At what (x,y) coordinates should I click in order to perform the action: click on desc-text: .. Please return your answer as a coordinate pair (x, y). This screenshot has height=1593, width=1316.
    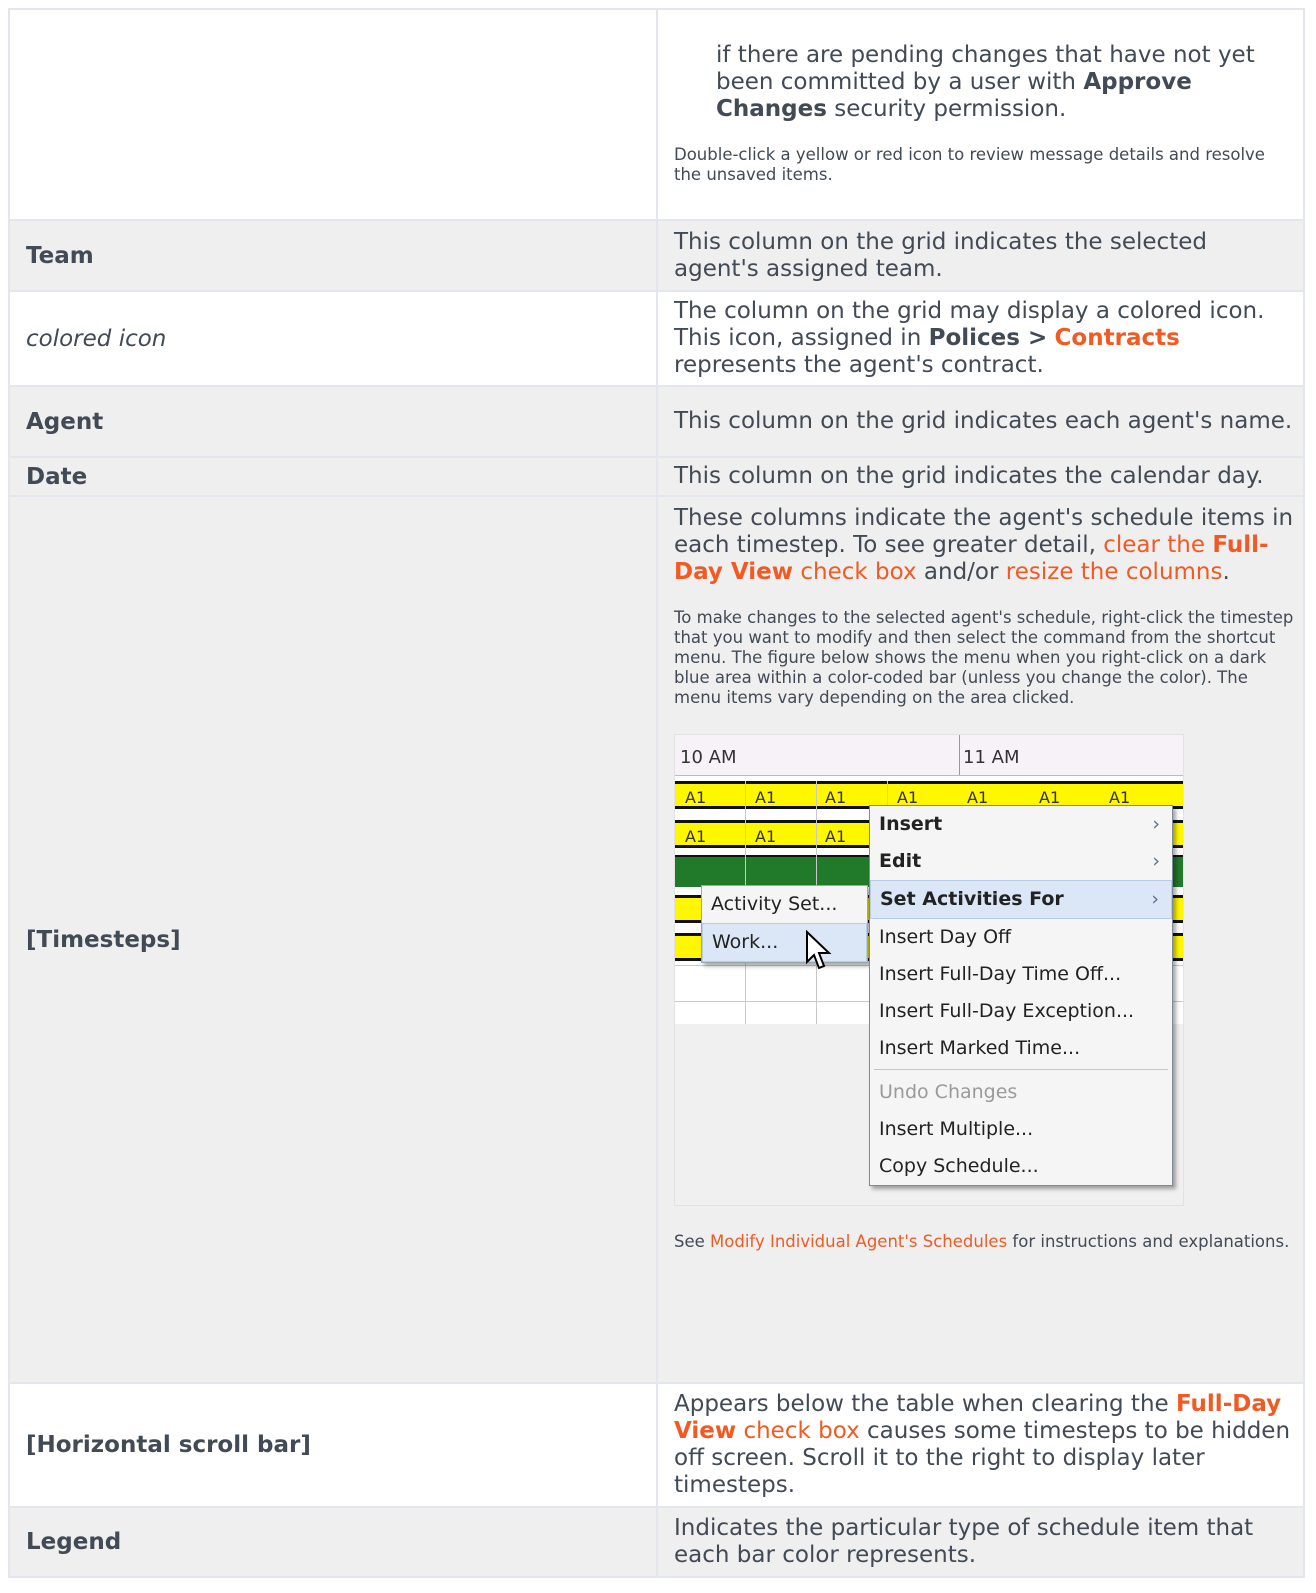
    Looking at the image, I should click on (1226, 572).